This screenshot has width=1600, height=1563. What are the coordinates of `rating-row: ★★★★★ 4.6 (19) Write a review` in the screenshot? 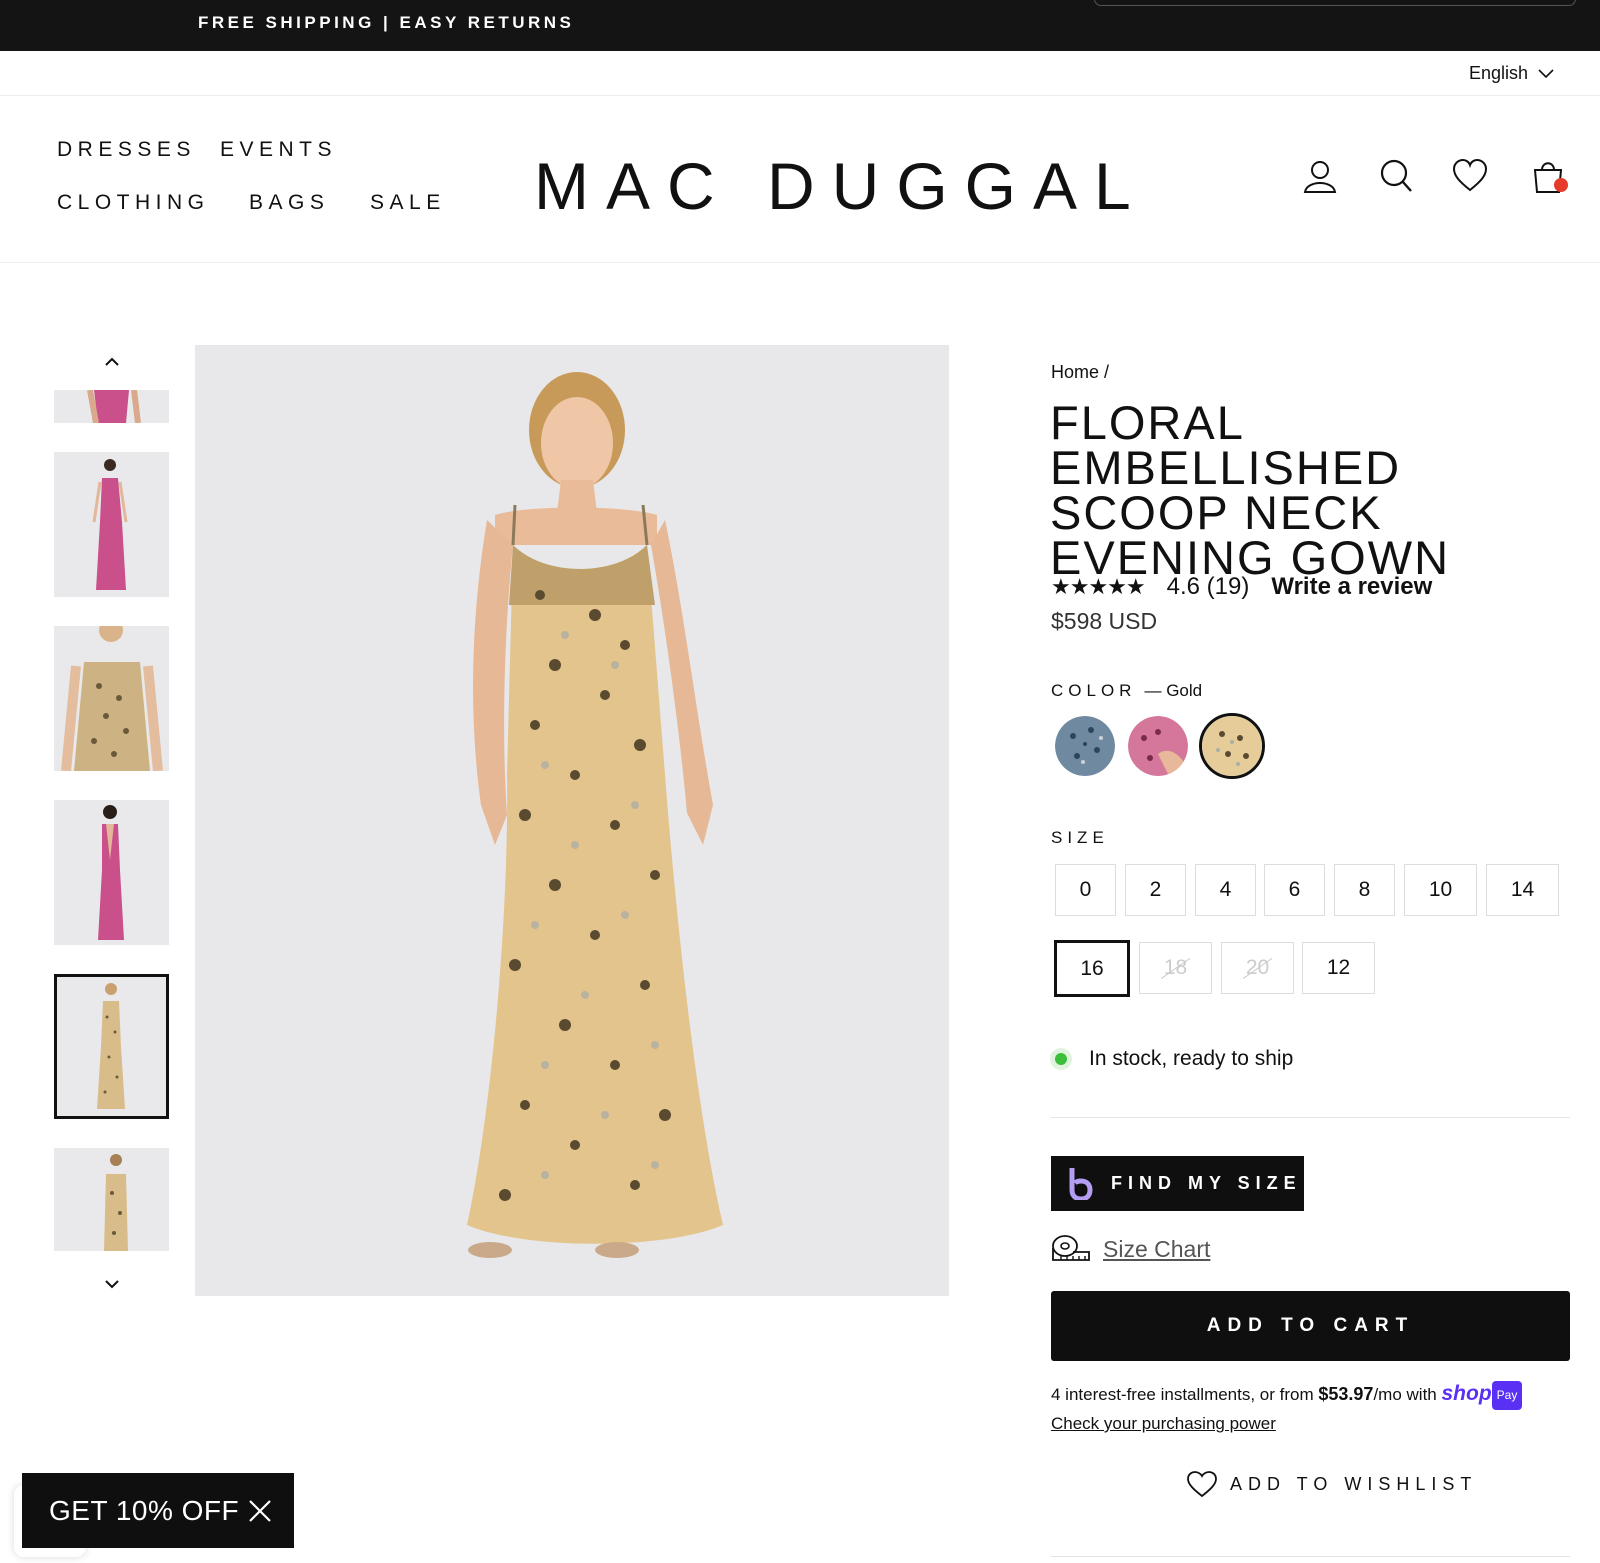 It's located at (1241, 587).